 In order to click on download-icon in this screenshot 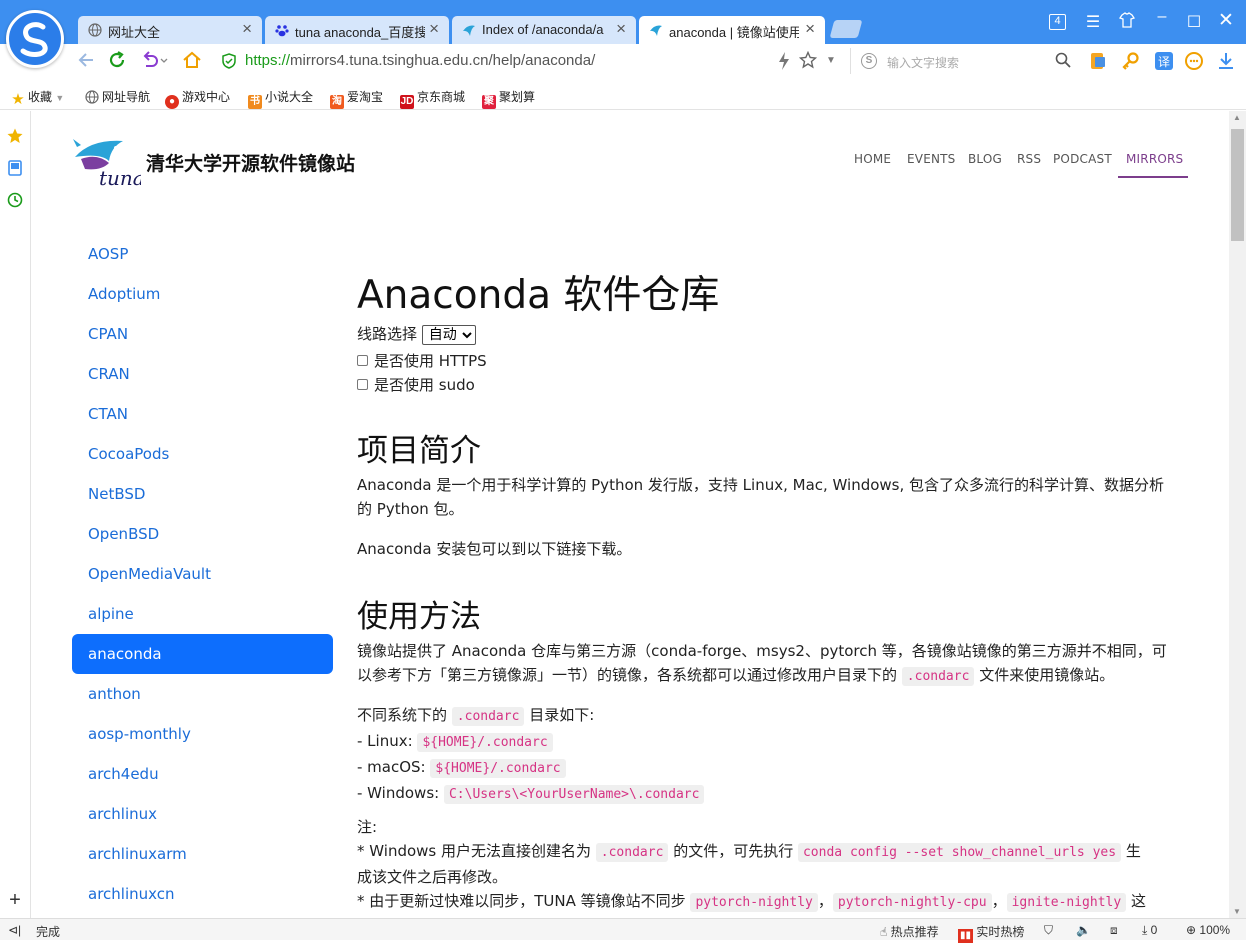, I will do `click(1226, 61)`.